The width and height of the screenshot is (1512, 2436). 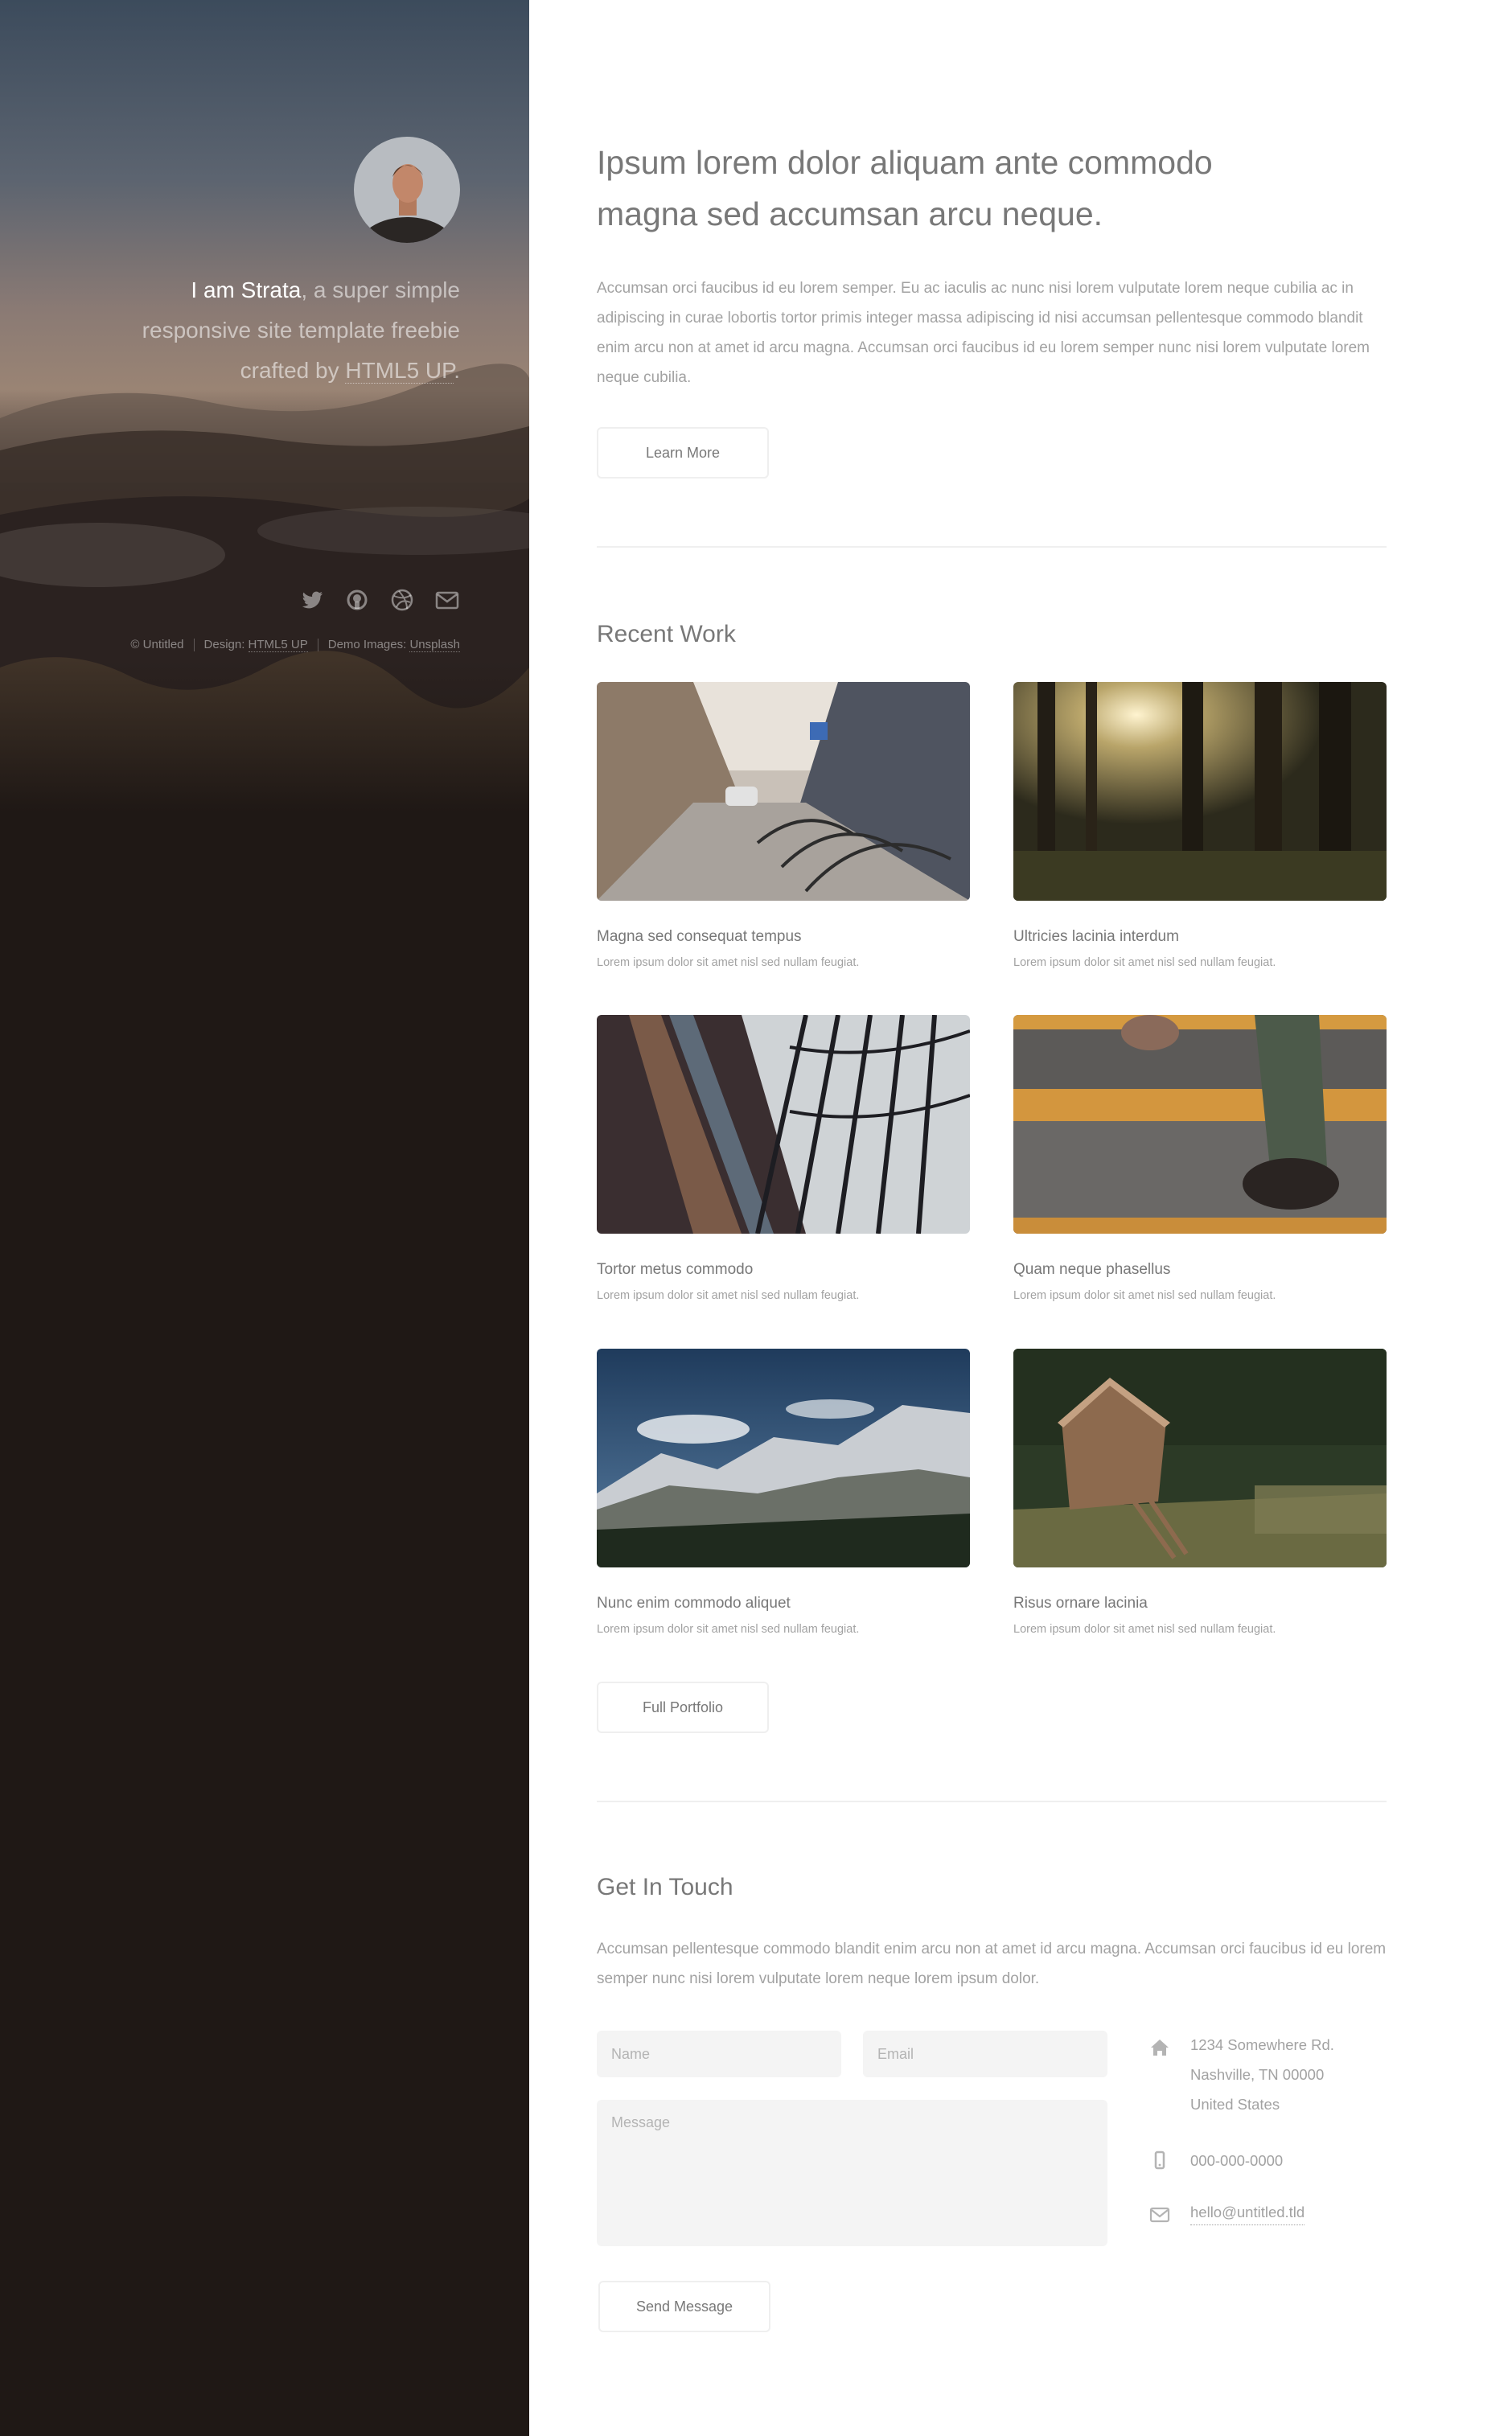 I want to click on github-icon, so click(x=357, y=600).